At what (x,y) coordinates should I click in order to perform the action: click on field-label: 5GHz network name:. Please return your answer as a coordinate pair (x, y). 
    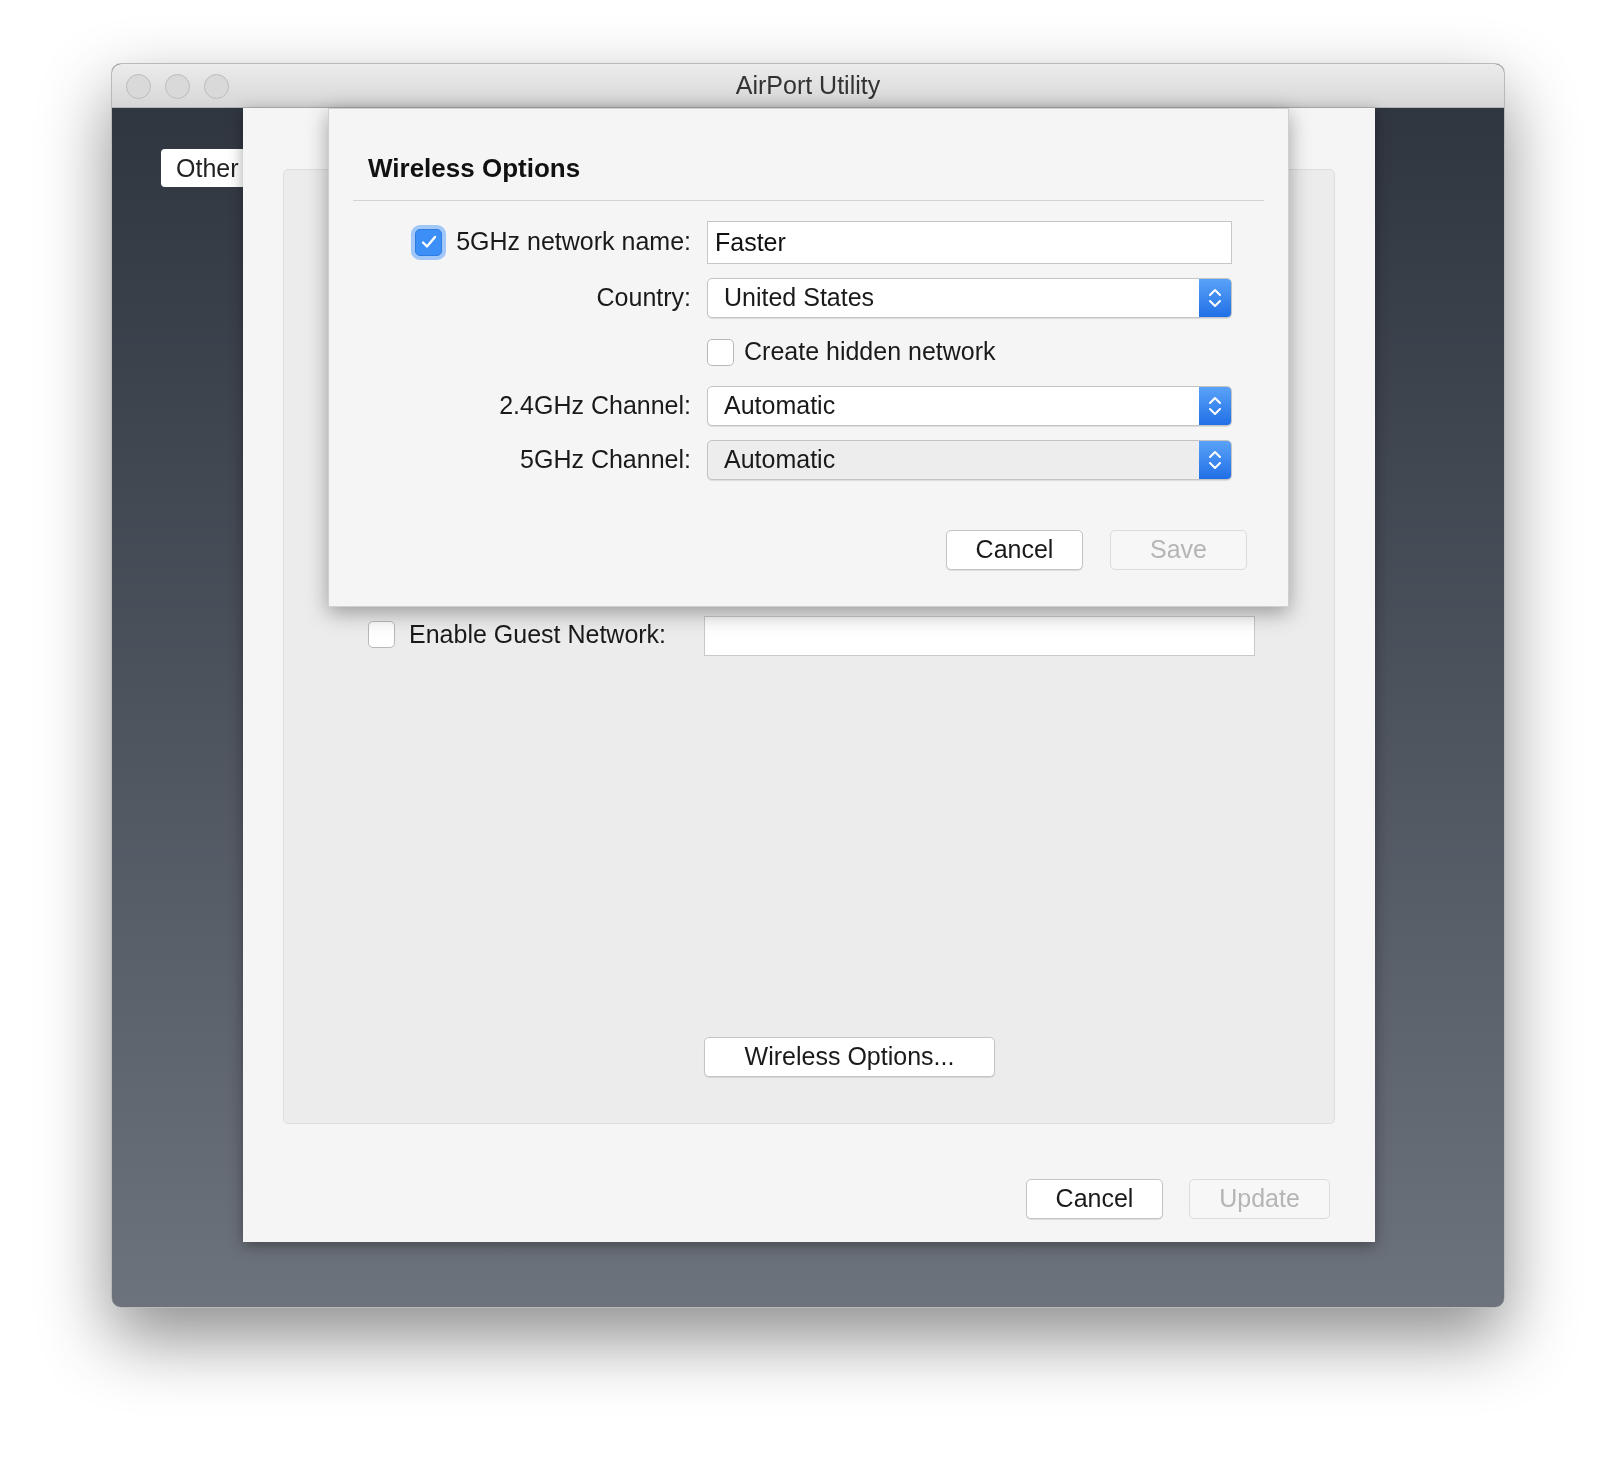
    Looking at the image, I should click on (573, 242).